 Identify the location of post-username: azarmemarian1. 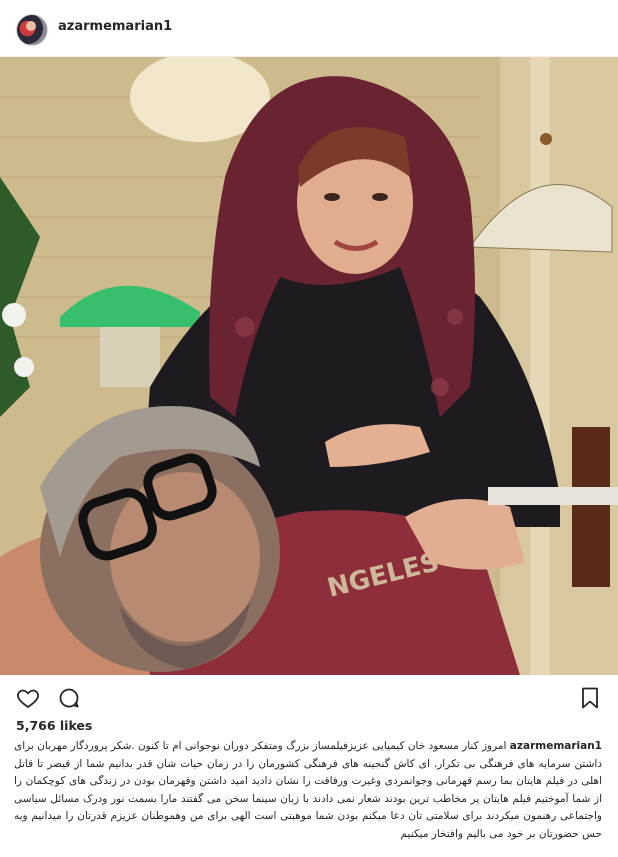
(115, 26).